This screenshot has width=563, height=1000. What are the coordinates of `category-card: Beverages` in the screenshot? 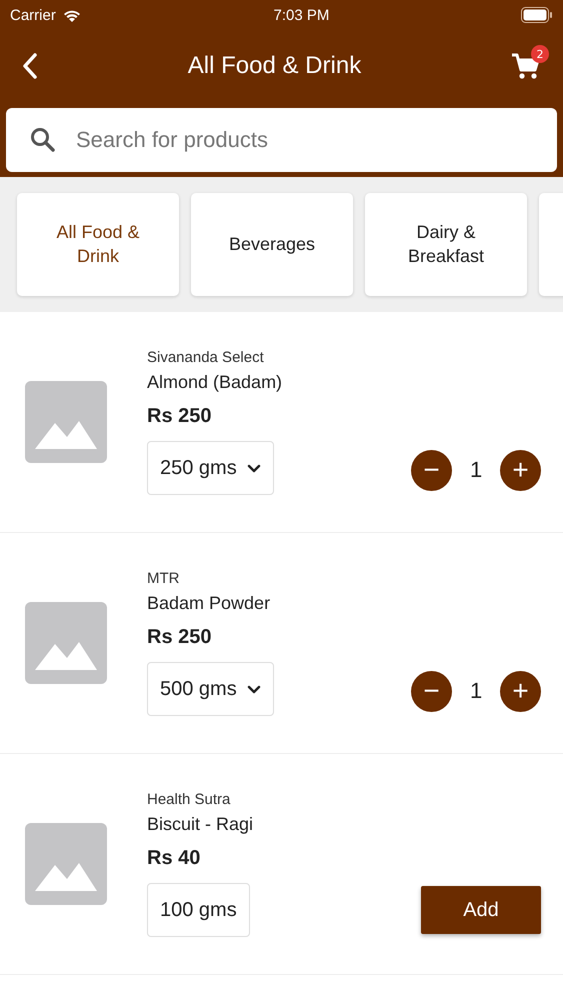 It's located at (272, 244).